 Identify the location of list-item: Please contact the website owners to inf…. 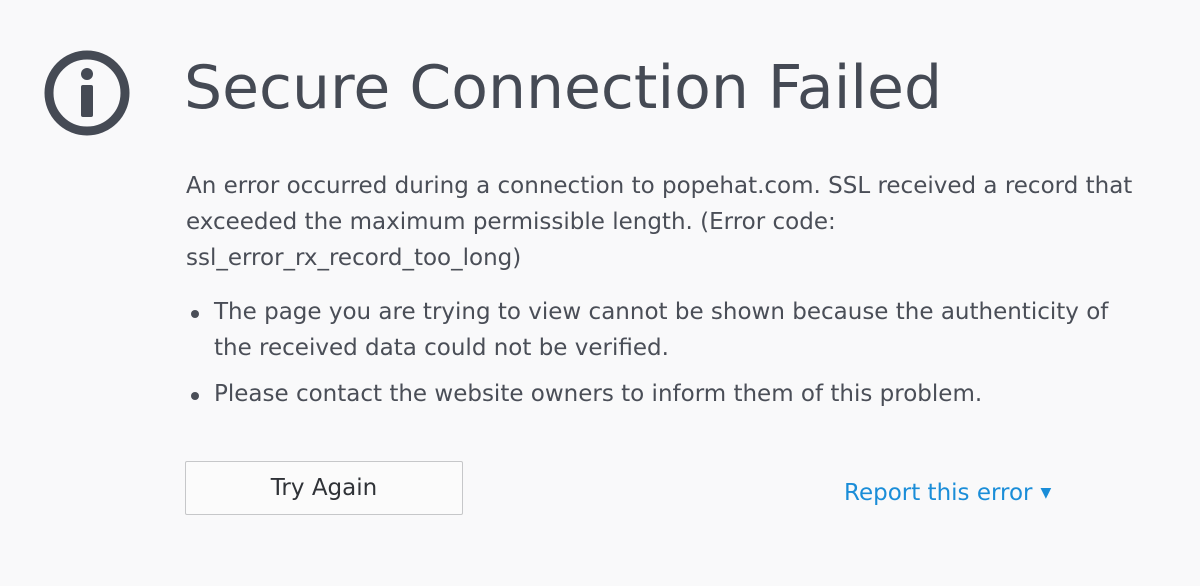
(666, 394).